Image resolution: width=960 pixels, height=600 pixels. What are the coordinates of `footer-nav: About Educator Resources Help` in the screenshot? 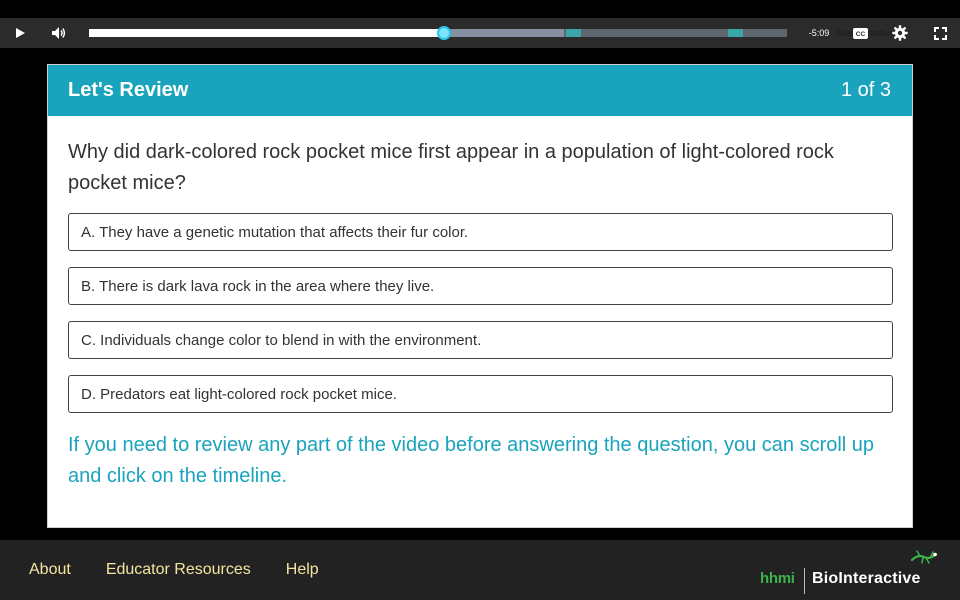 It's located at (191, 570).